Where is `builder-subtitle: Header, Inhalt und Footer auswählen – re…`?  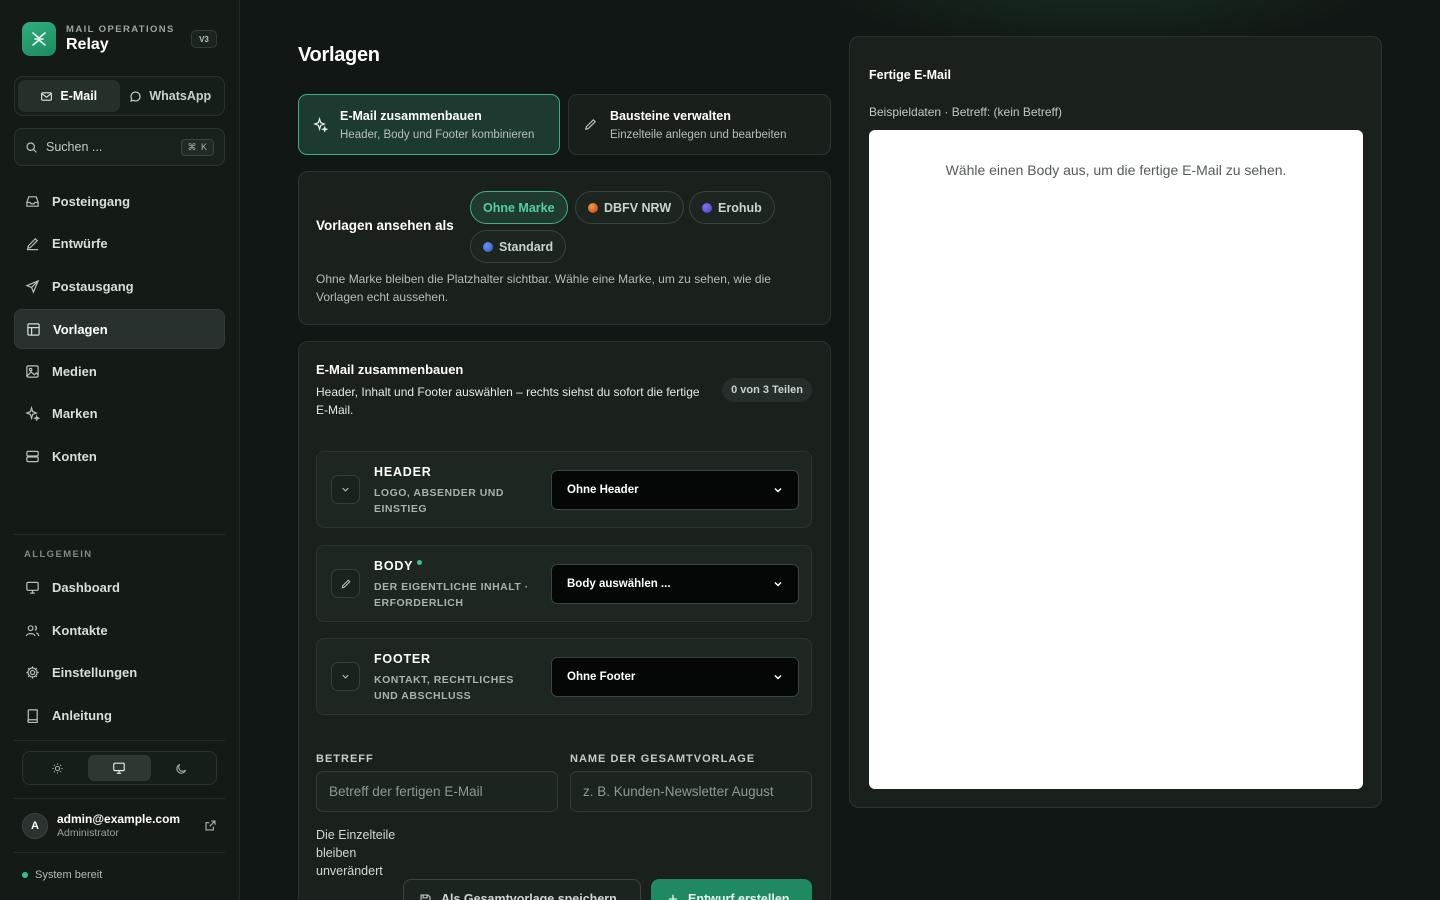
builder-subtitle: Header, Inhalt und Footer auswählen – re… is located at coordinates (508, 401).